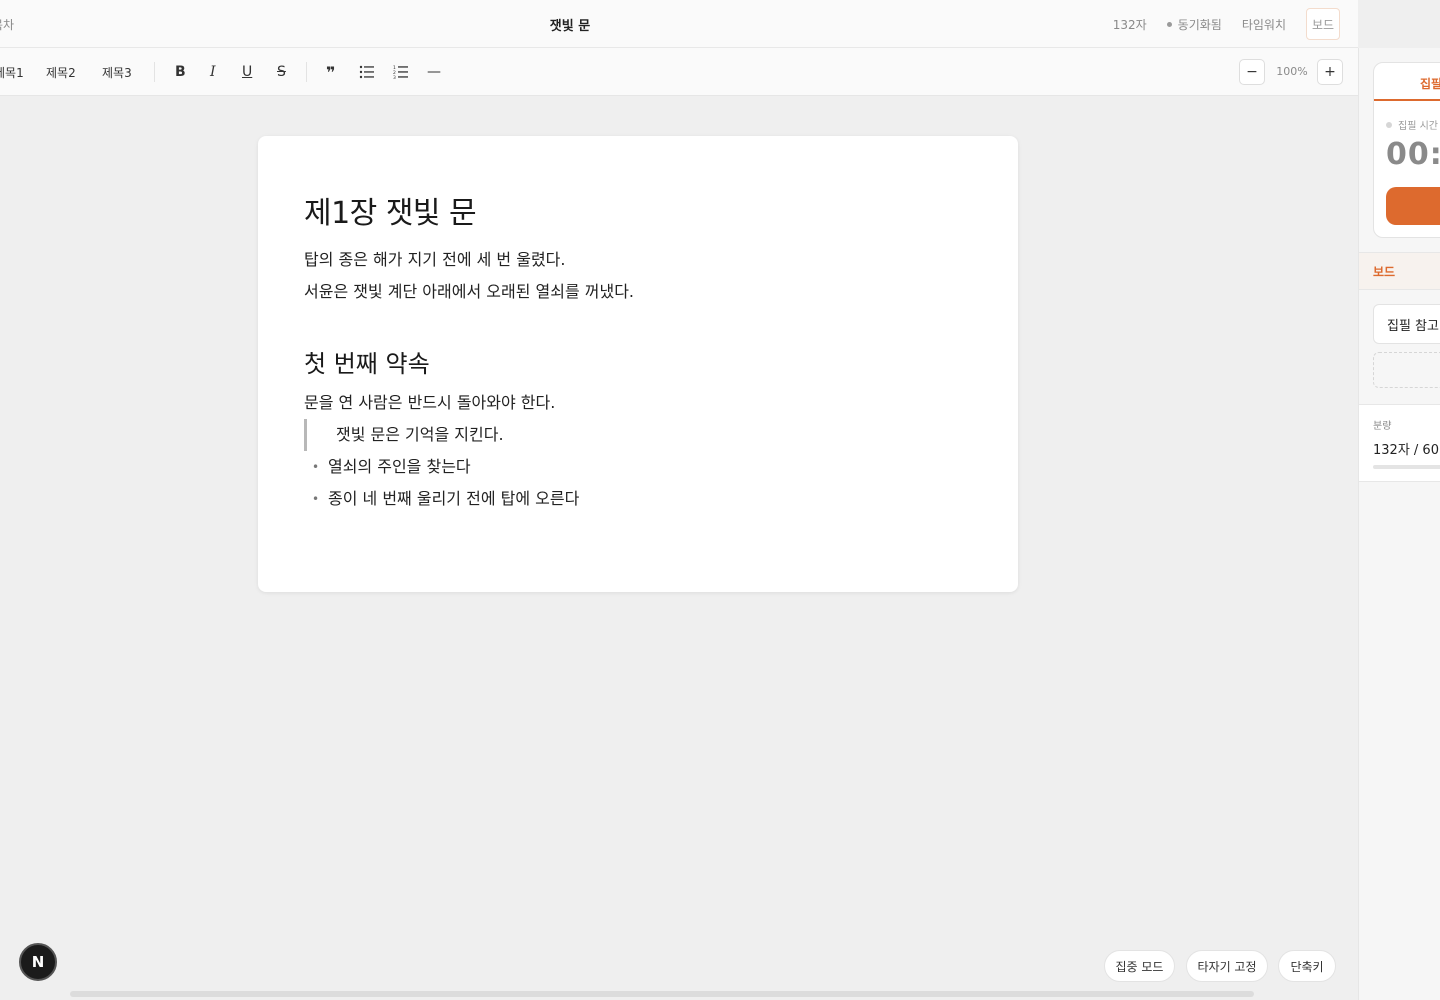  I want to click on timer-label: 집필 시간, so click(1412, 124).